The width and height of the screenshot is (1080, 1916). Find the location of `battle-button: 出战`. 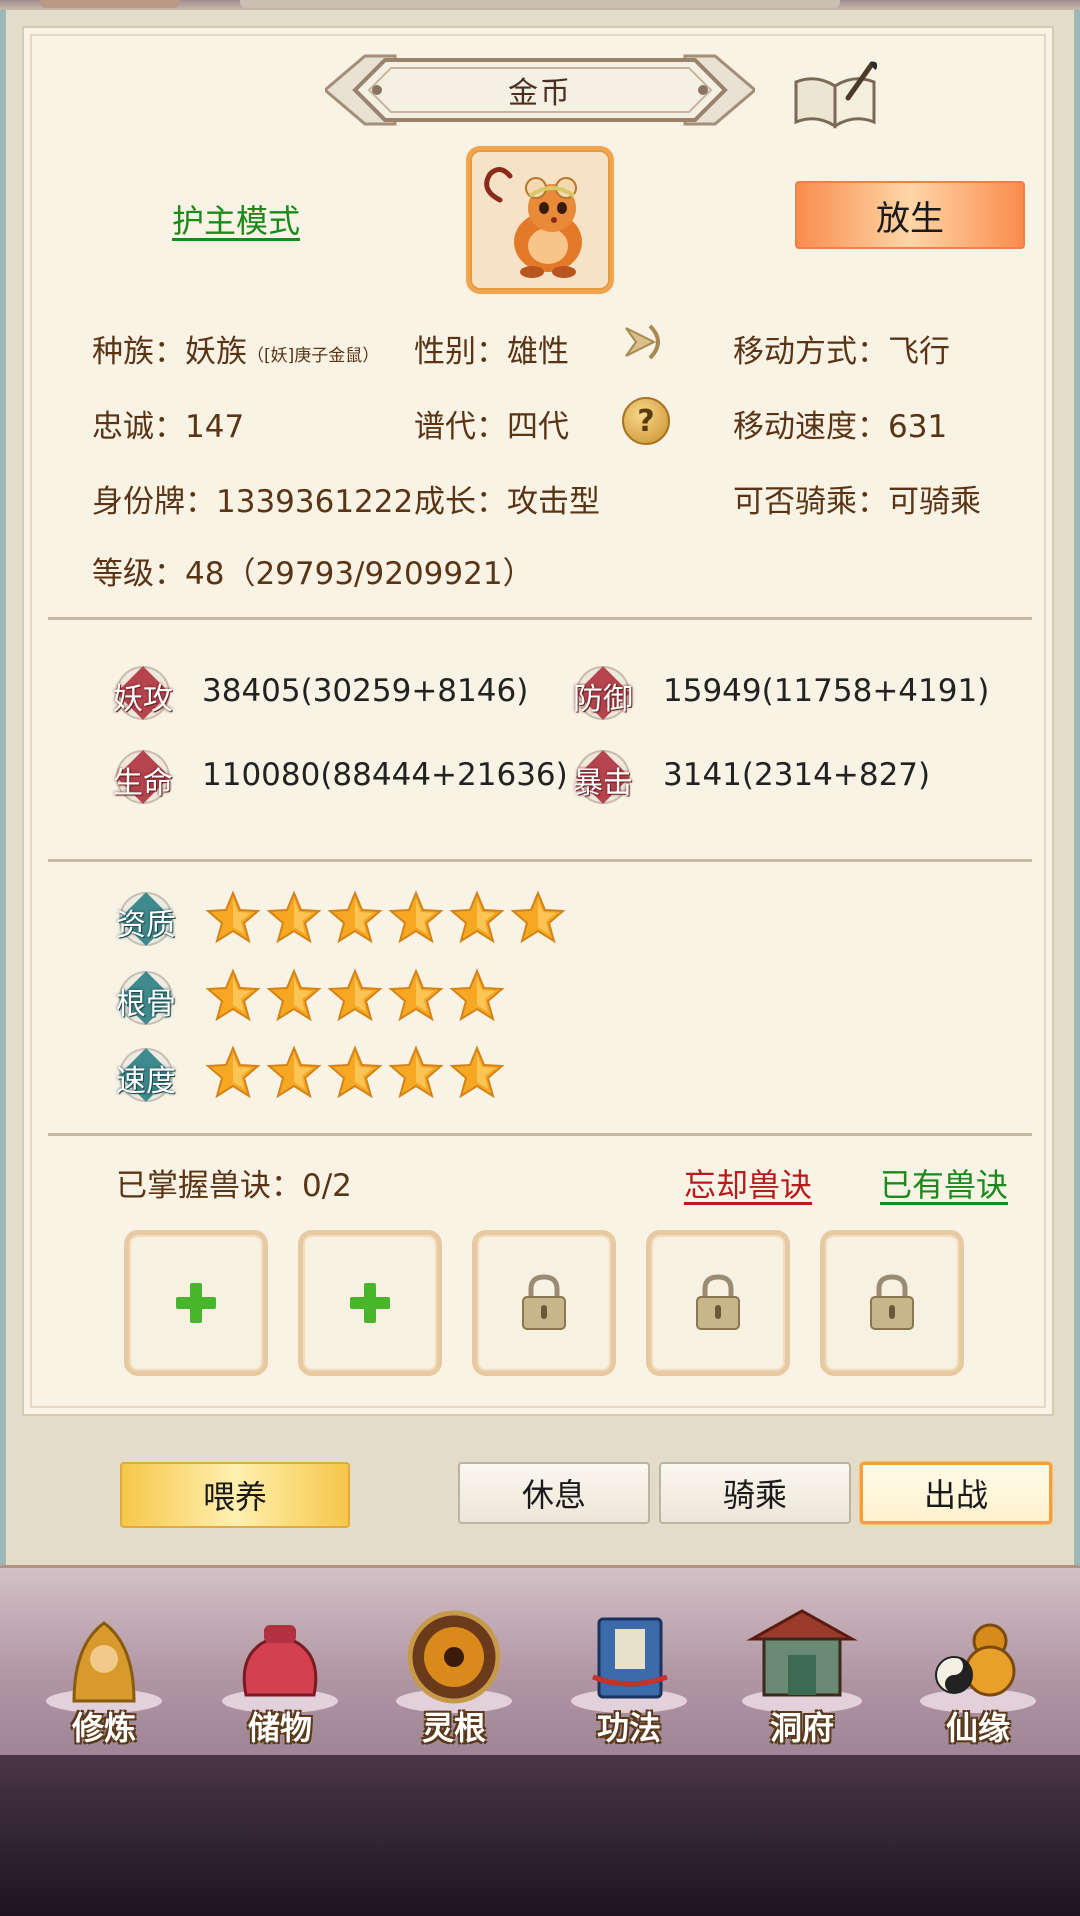

battle-button: 出战 is located at coordinates (956, 1493).